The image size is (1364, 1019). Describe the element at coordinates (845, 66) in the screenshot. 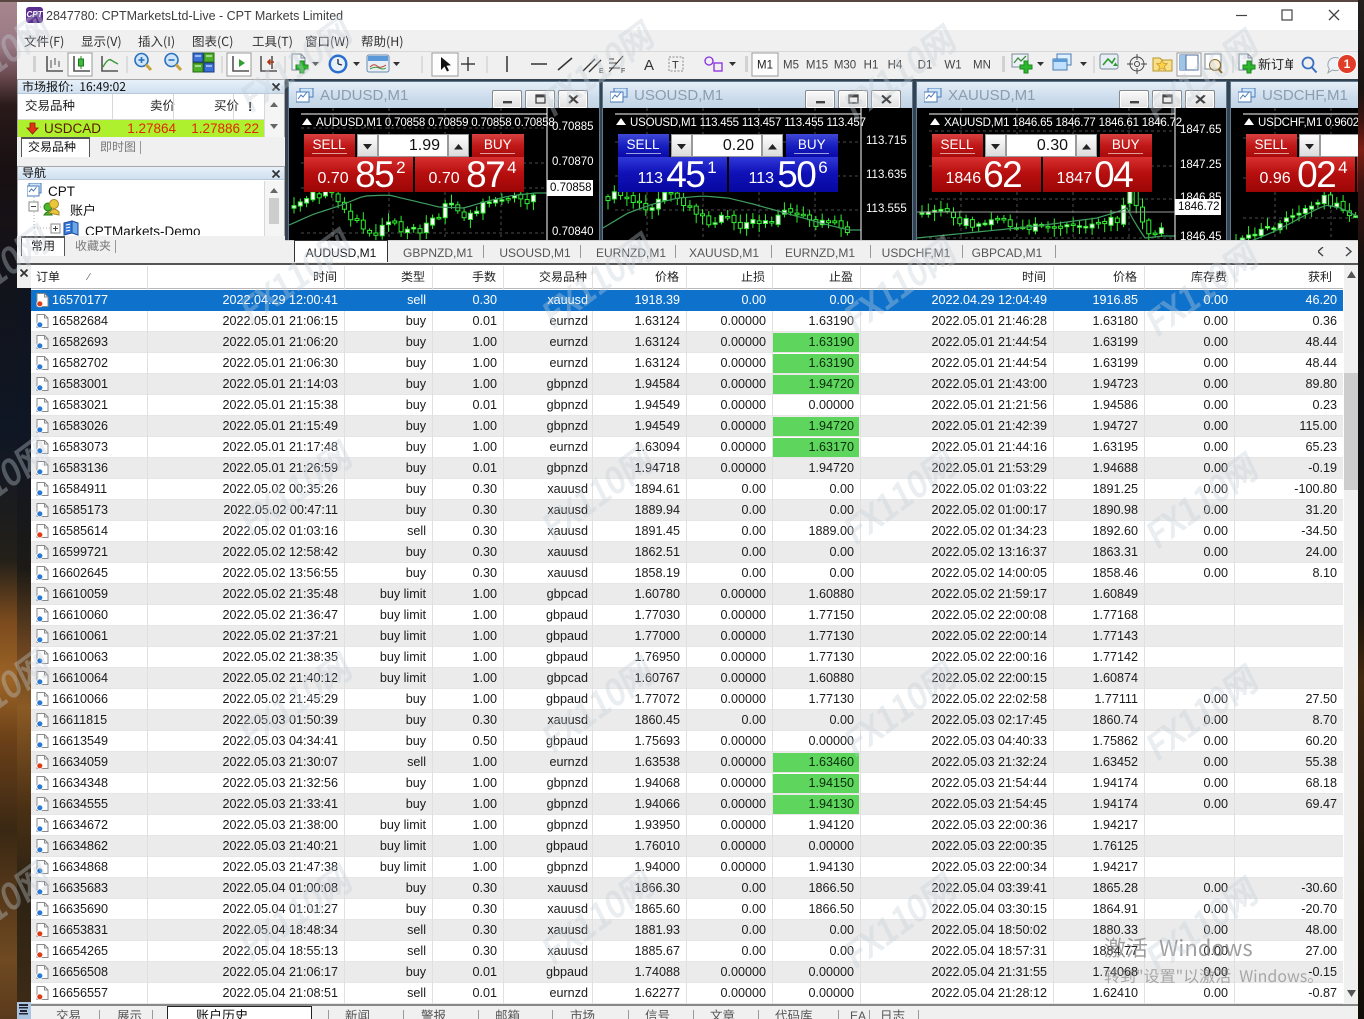

I see `svg-text: M30` at that location.